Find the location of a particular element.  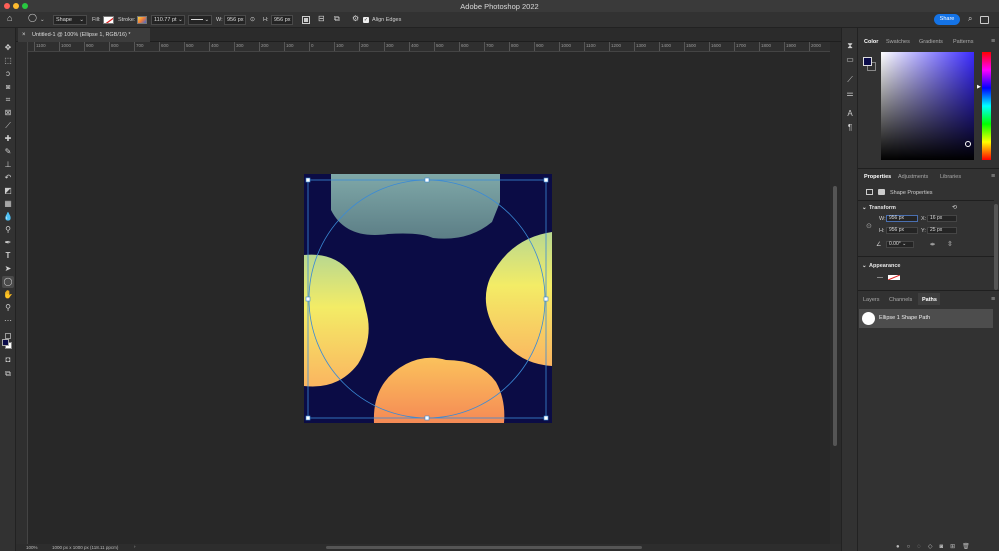

more-tools-icon: ⋯ is located at coordinates (8, 321).